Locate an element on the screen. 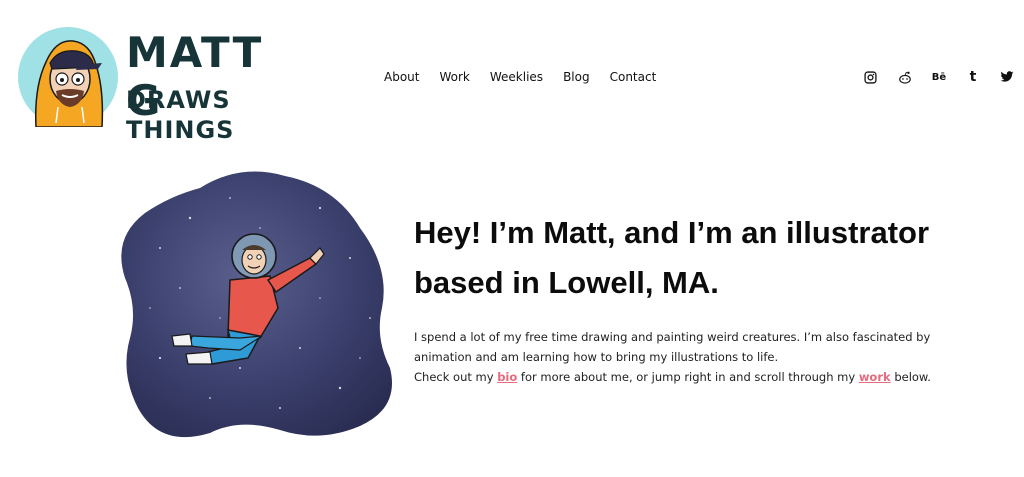  bio-link: bio is located at coordinates (507, 377).